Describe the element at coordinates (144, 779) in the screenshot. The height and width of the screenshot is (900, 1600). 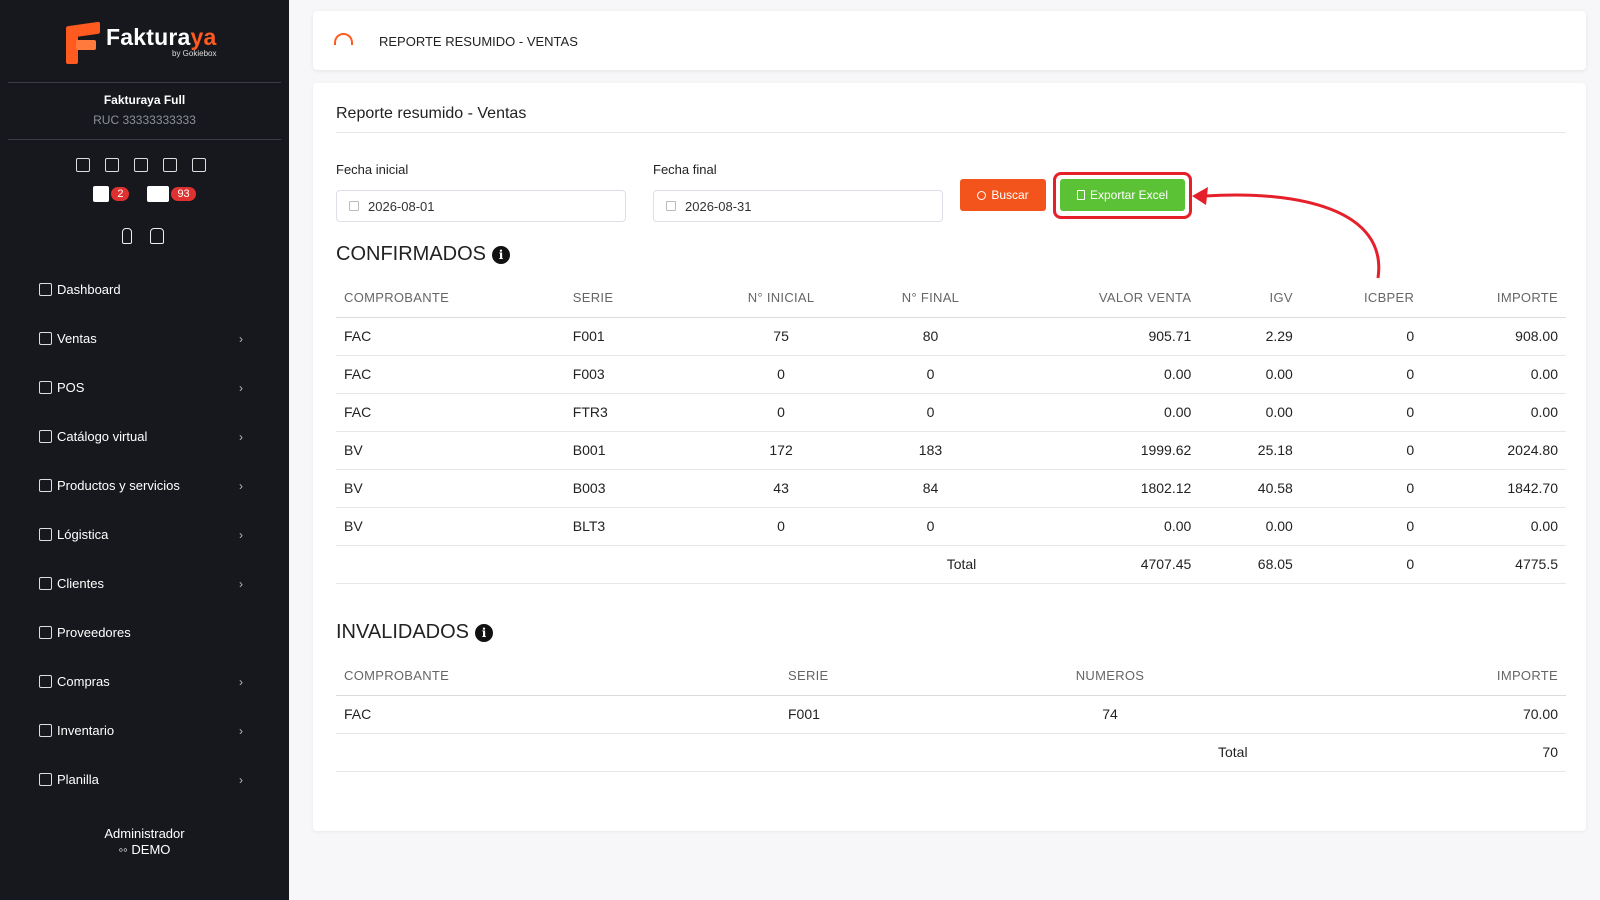
I see `sidebar-item-planilla: Planilla ›` at that location.